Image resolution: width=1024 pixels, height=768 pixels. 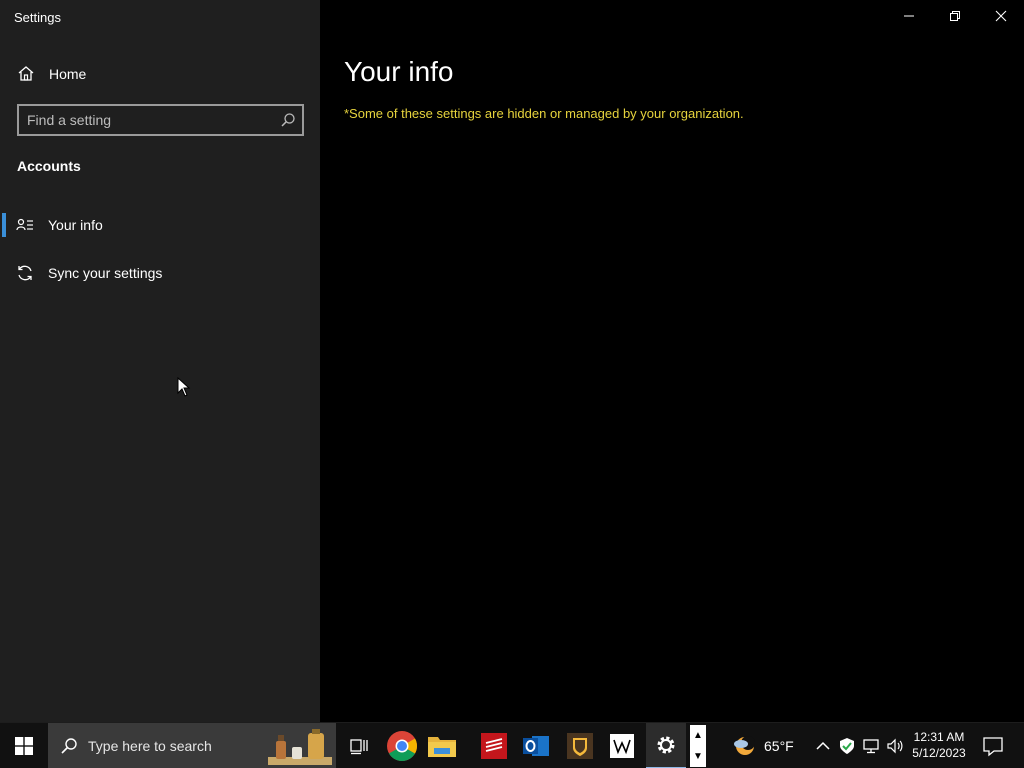 What do you see at coordinates (37, 17) in the screenshot?
I see `app-title: Settings` at bounding box center [37, 17].